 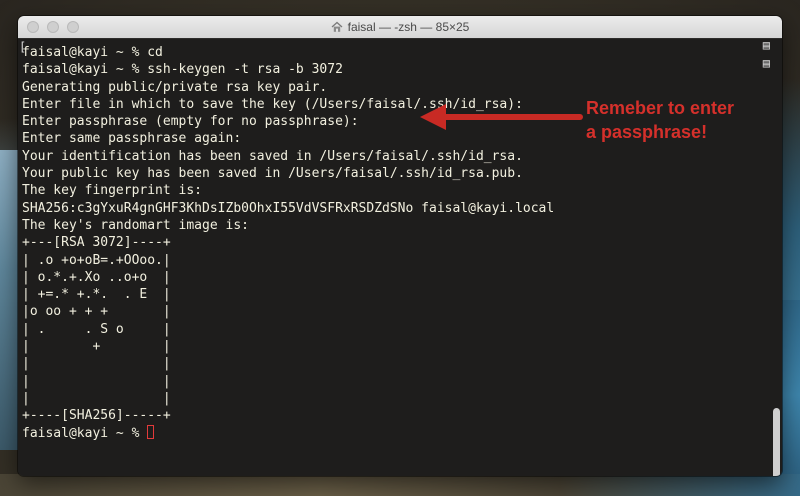 What do you see at coordinates (85, 433) in the screenshot?
I see `shell-prompt: faisal@kayi ~ %` at bounding box center [85, 433].